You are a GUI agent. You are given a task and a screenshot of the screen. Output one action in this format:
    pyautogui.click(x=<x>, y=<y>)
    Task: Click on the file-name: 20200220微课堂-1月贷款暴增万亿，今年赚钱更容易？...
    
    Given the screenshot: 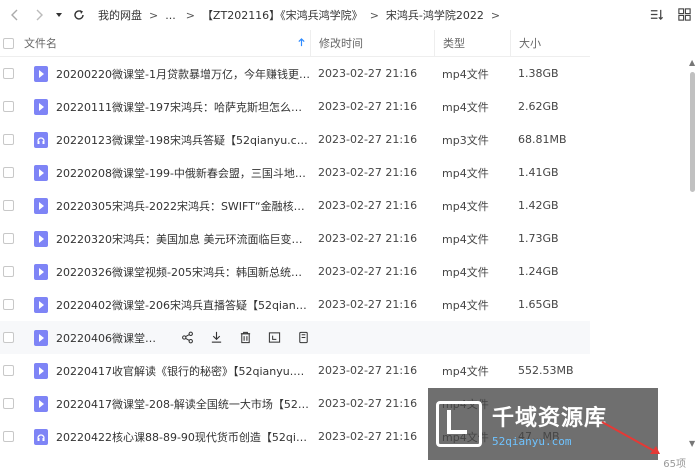 What is the action you would take?
    pyautogui.click(x=183, y=74)
    